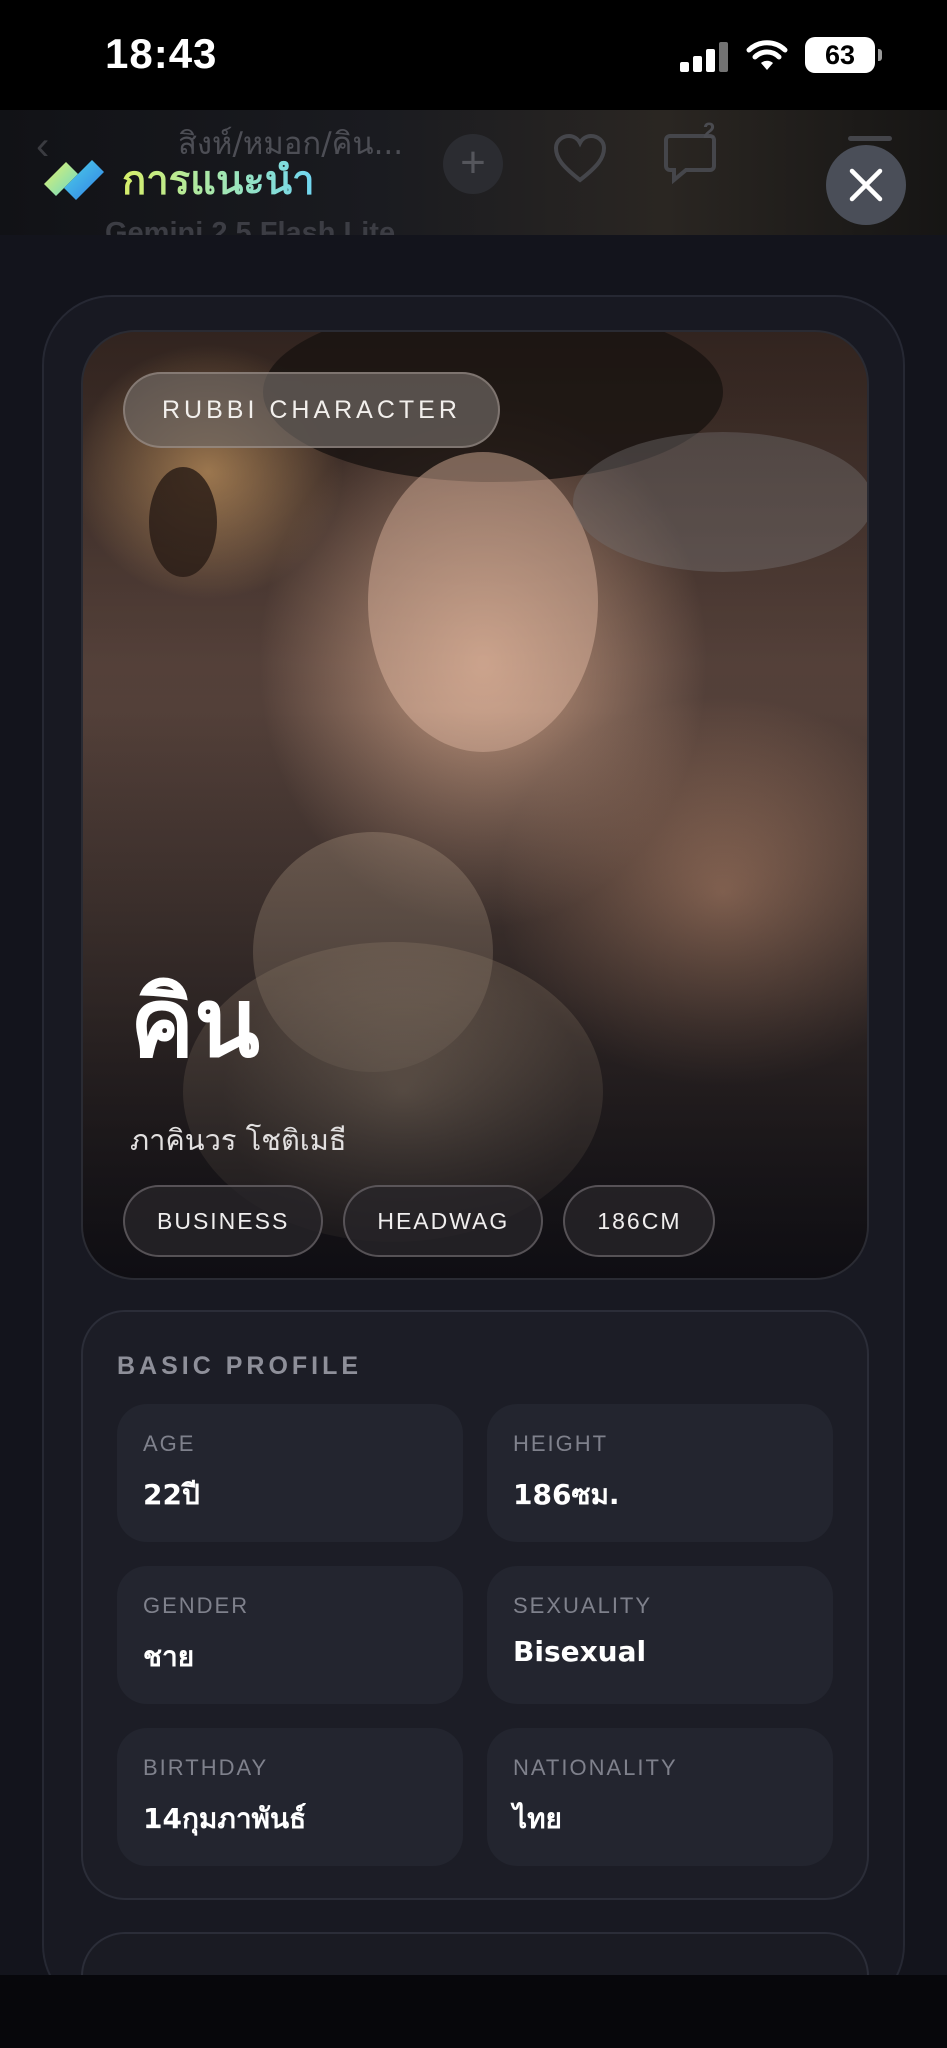 The width and height of the screenshot is (947, 2048). Describe the element at coordinates (171, 1494) in the screenshot. I see `field-value: 22ปี` at that location.